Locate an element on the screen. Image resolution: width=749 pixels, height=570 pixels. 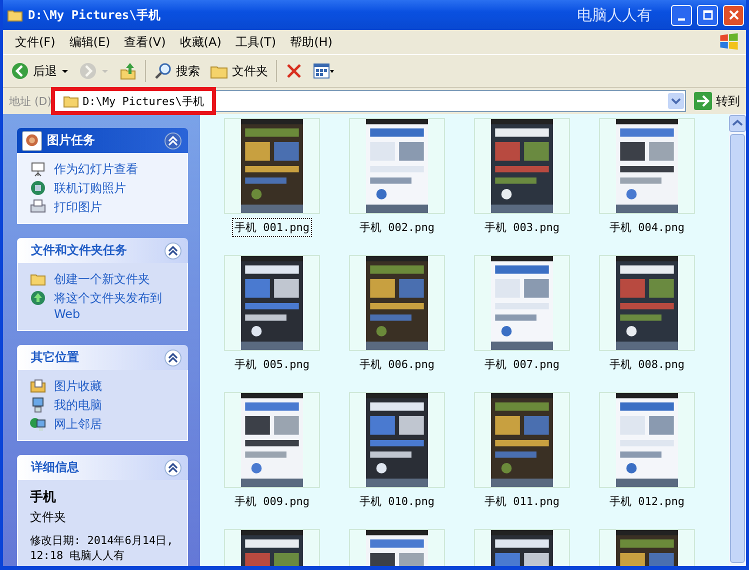
task-link: 我的电脑 is located at coordinates (78, 405).